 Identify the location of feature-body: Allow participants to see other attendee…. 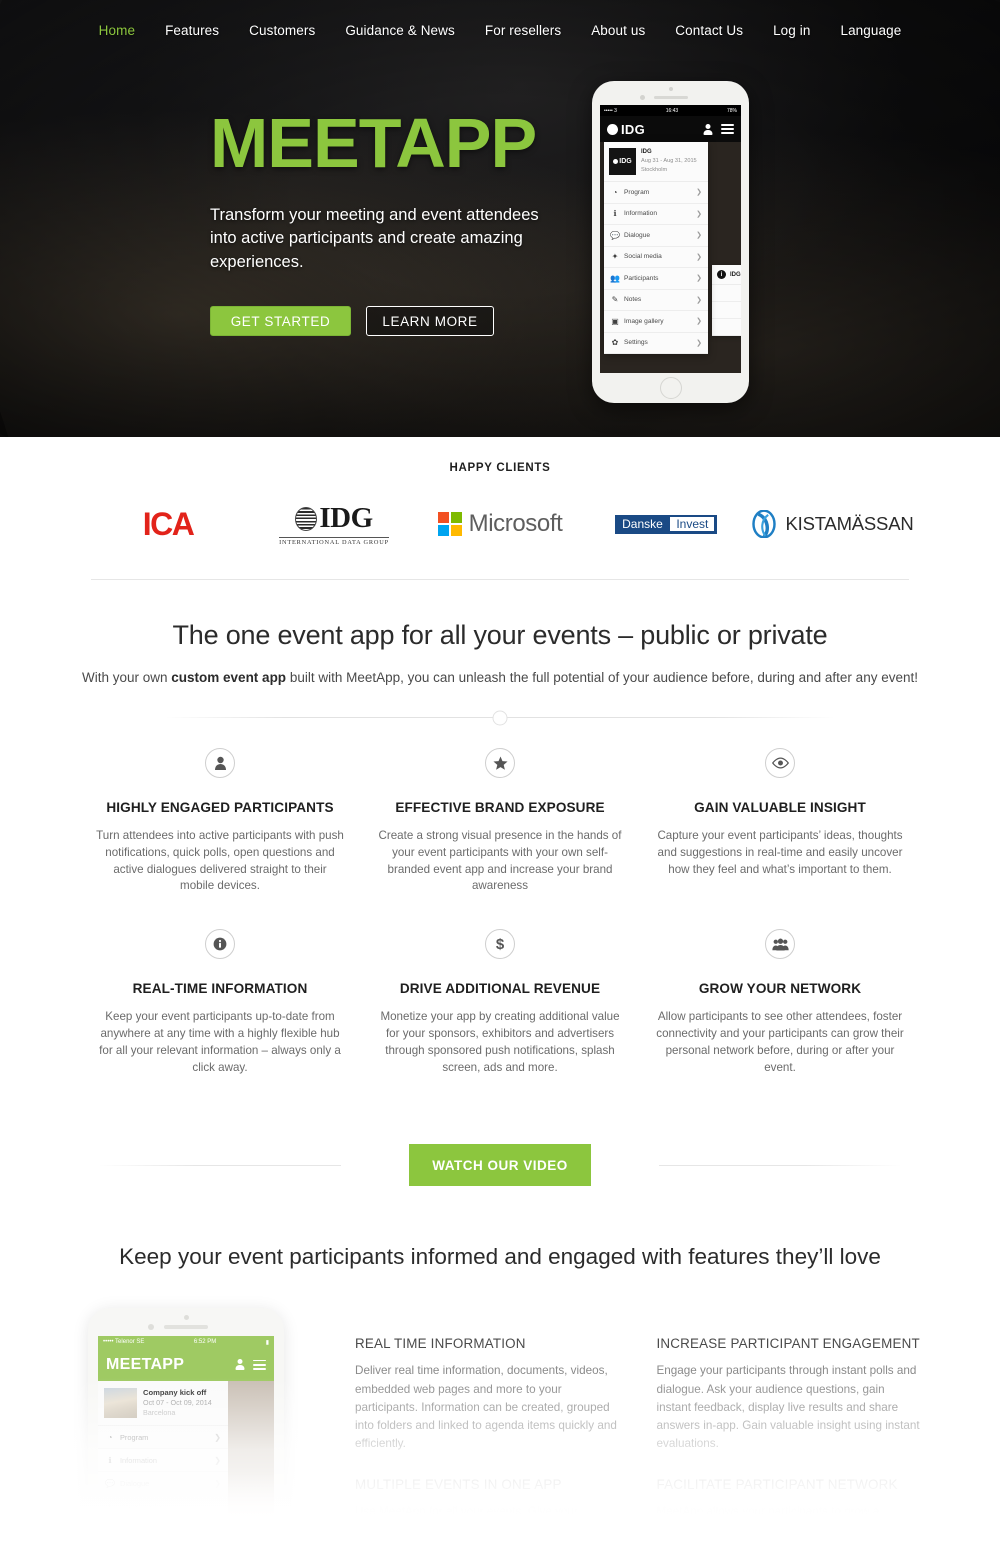
(780, 1042).